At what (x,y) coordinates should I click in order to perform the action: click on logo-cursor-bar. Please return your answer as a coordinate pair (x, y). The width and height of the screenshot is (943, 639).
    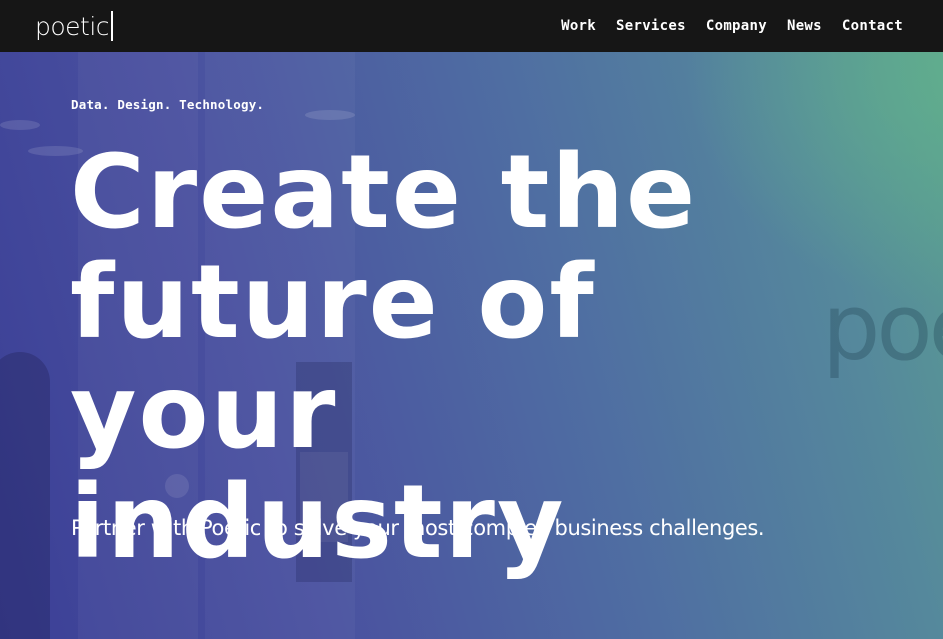
    Looking at the image, I should click on (112, 26).